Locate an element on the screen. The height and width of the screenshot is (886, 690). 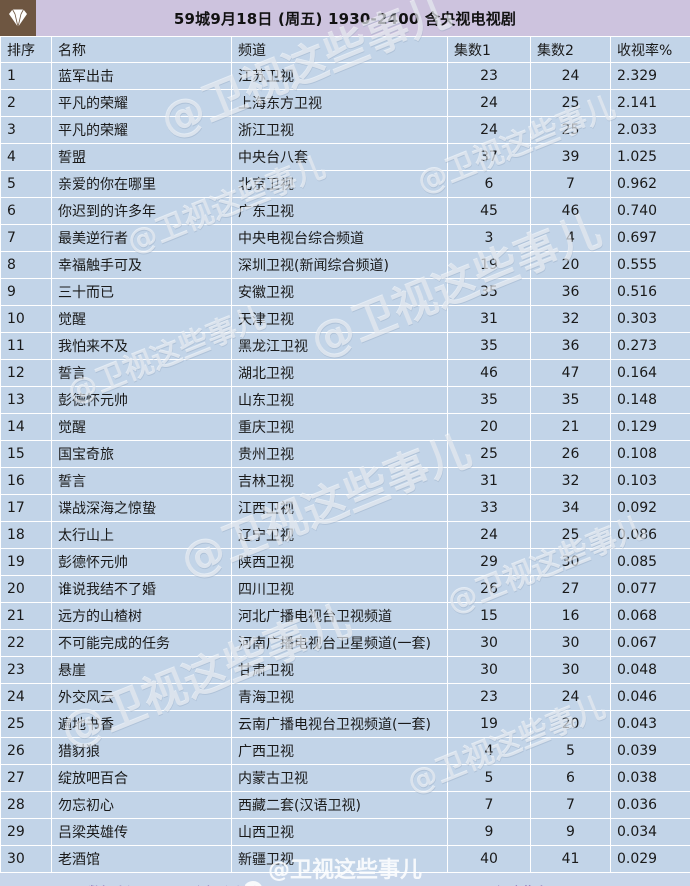
cell-rank: 20 is located at coordinates (26, 589).